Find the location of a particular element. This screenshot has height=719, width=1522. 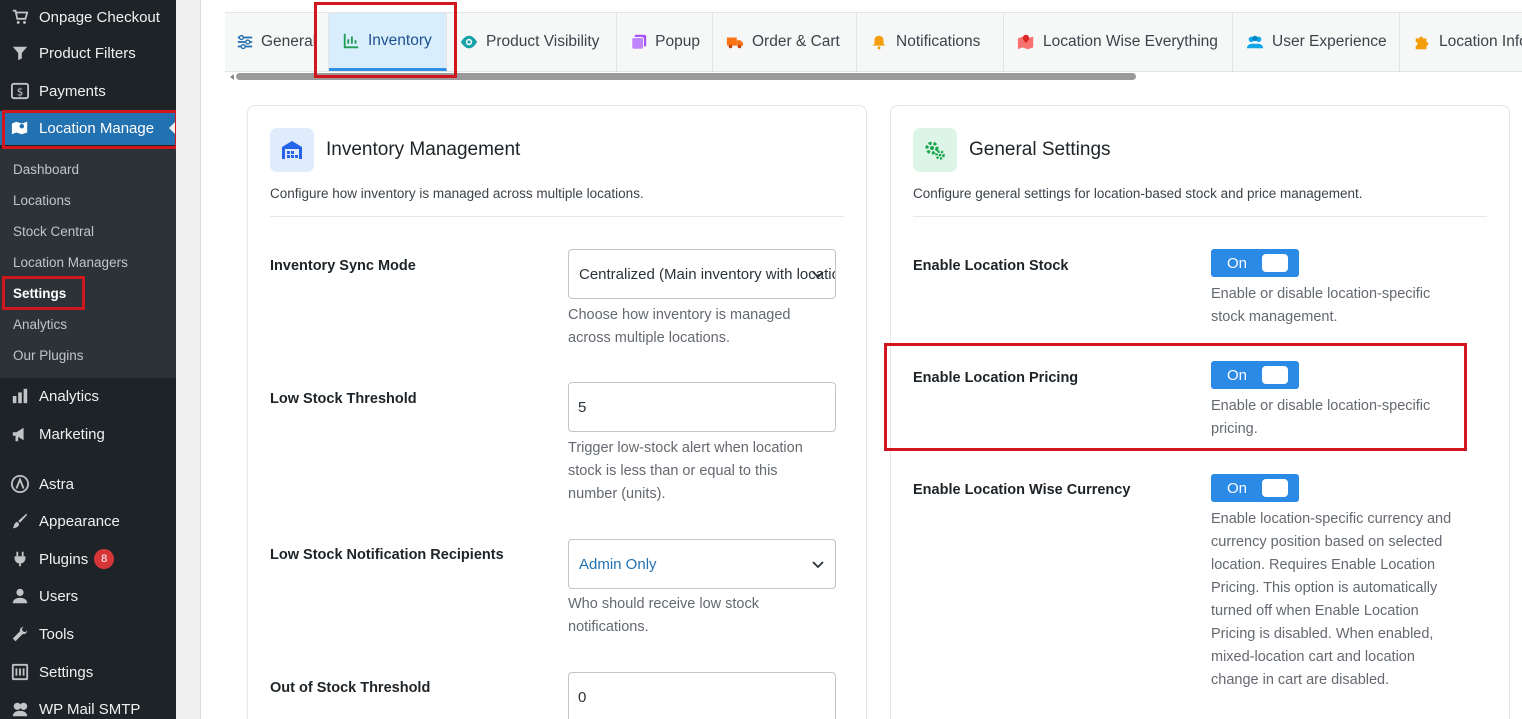

menu-onpage-checkout: Onpage Checkout is located at coordinates (88, 17).